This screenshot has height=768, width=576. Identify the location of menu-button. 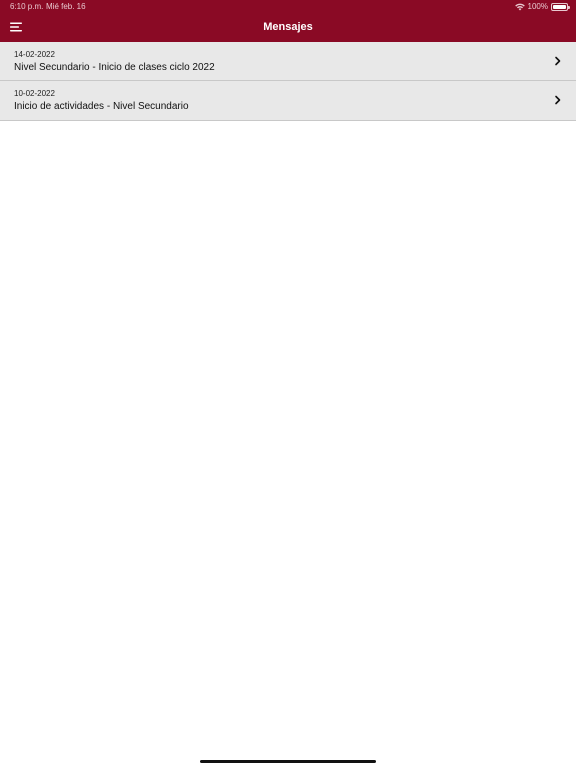
(16, 27).